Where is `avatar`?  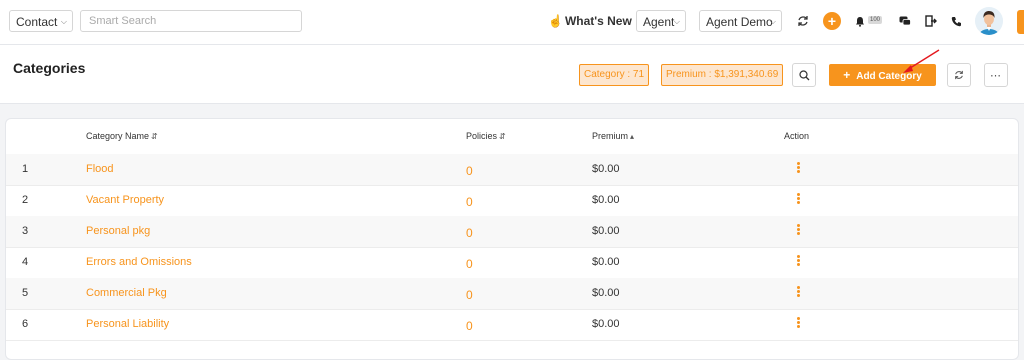
avatar is located at coordinates (989, 21).